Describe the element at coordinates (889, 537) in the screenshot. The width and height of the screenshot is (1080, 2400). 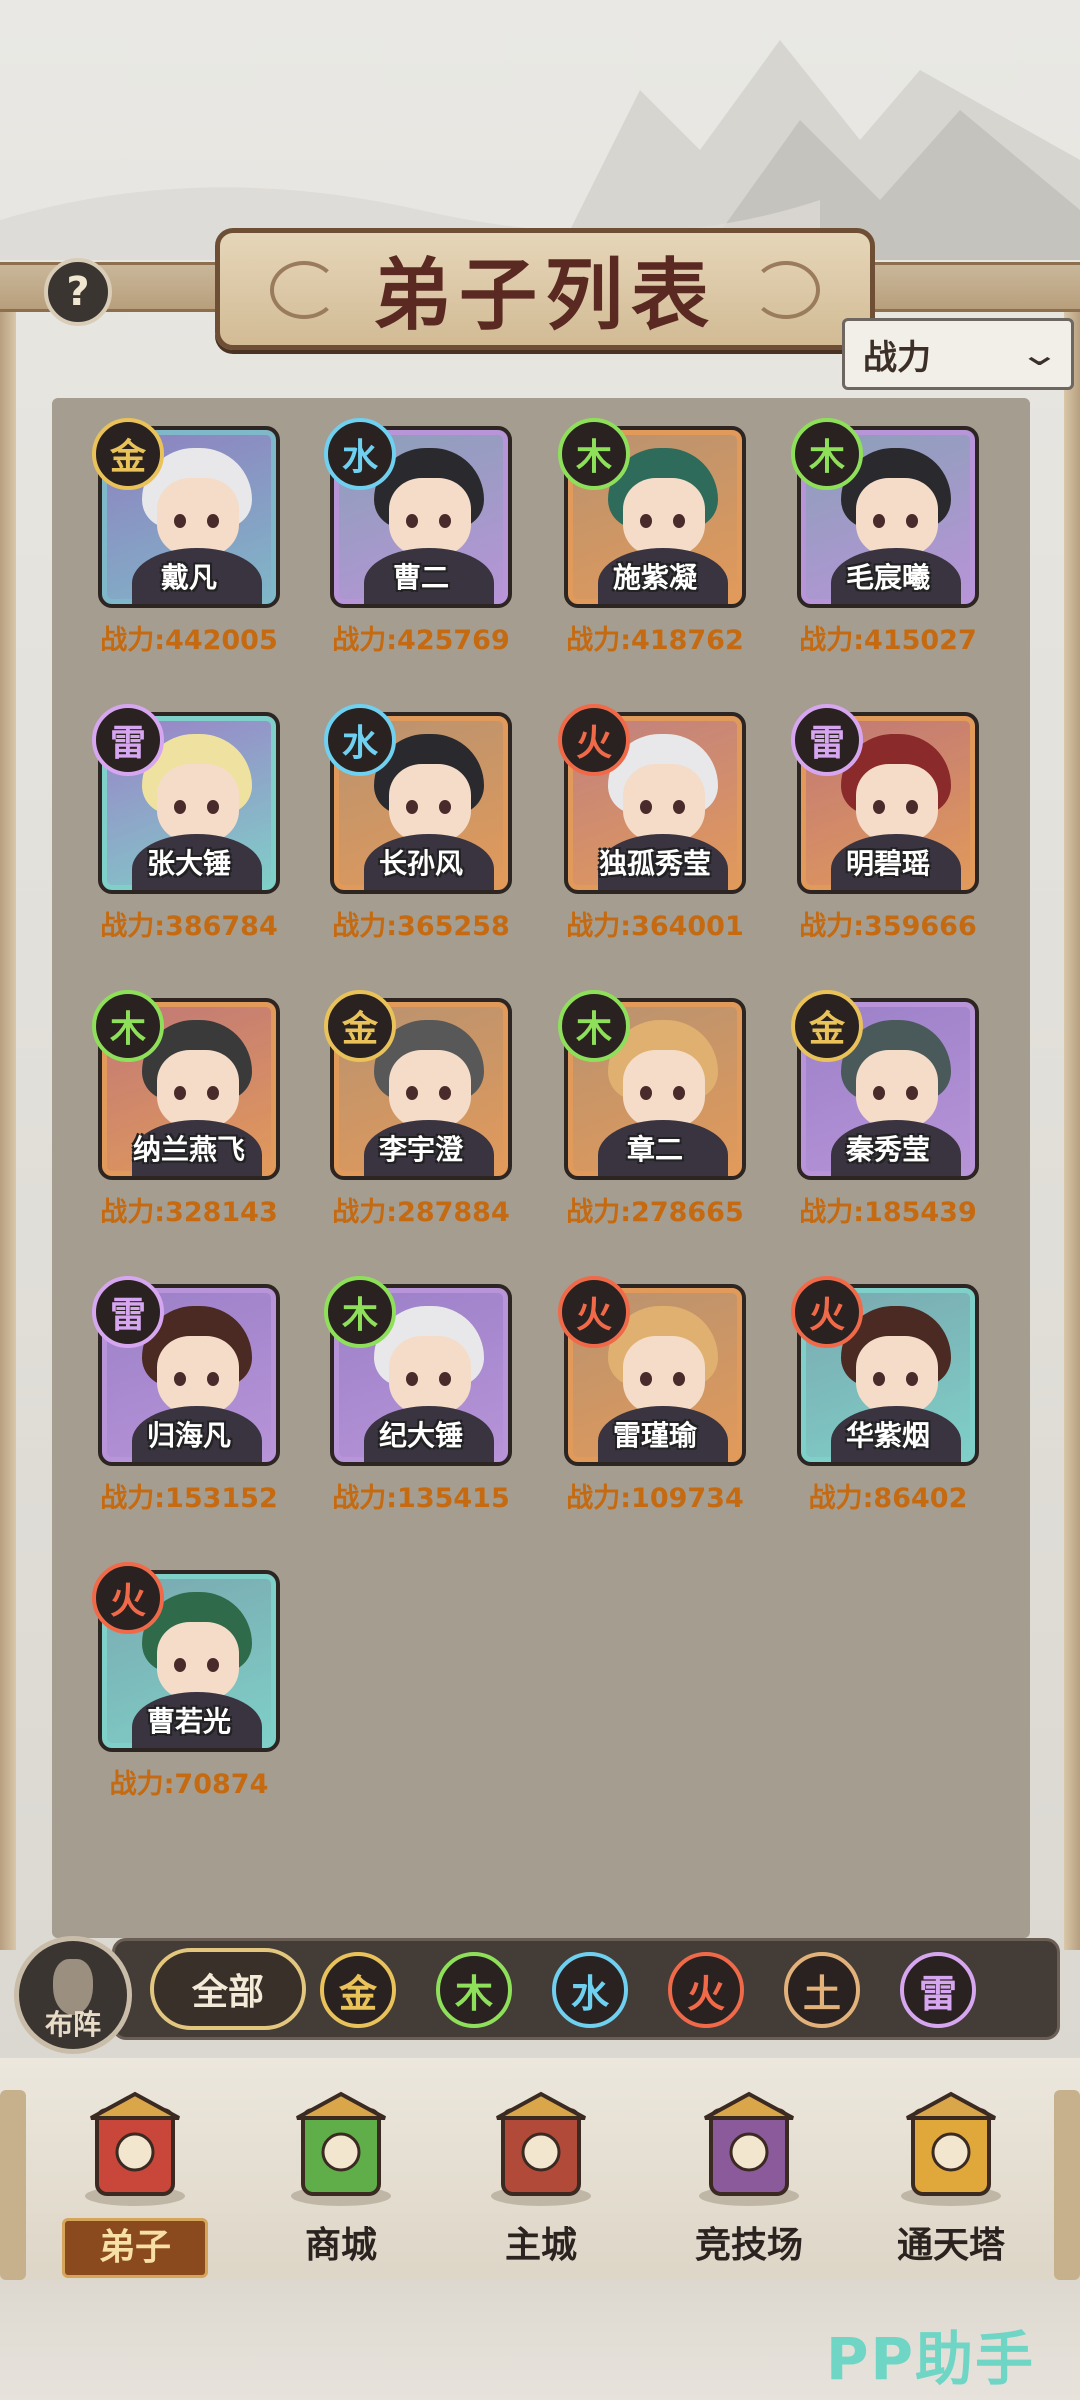
I see `disciple-card: 毛宸曦 木 战力:415027` at that location.